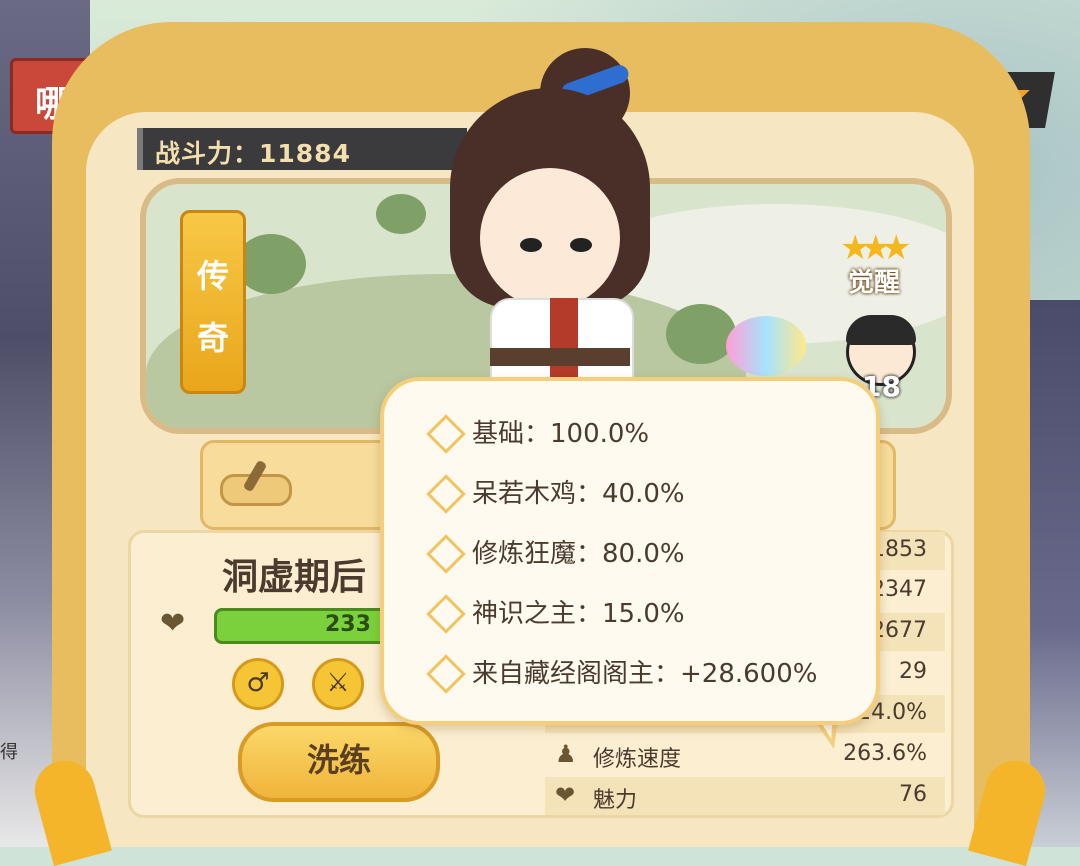 The image size is (1080, 866). Describe the element at coordinates (256, 483) in the screenshot. I see `scroll-icon` at that location.